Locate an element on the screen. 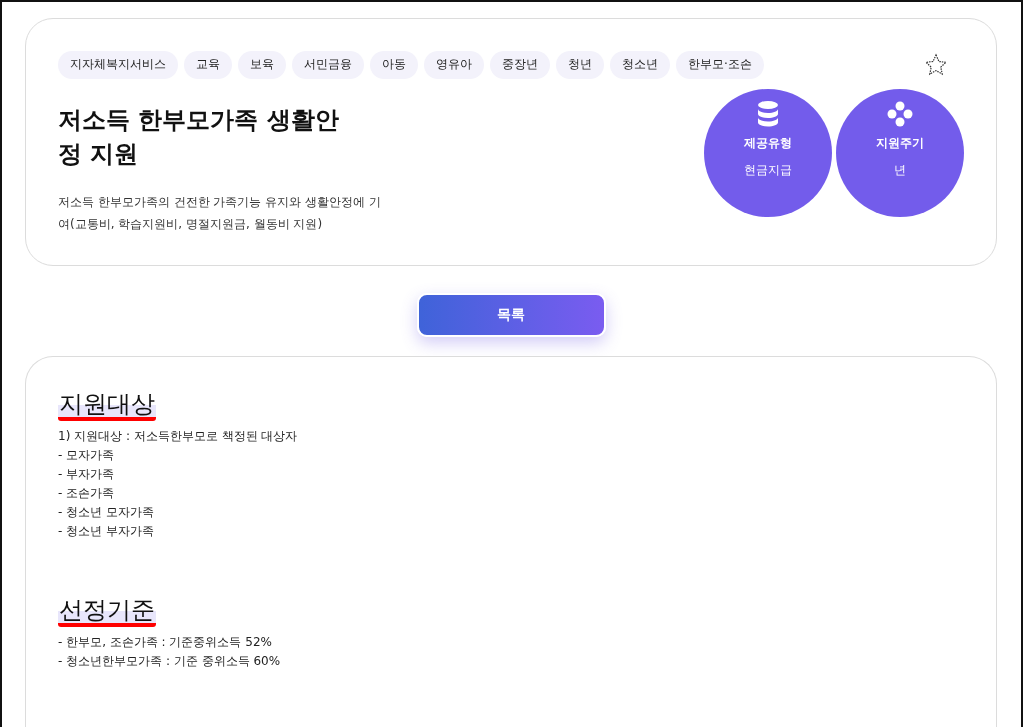 The width and height of the screenshot is (1023, 727). star-icon is located at coordinates (936, 65).